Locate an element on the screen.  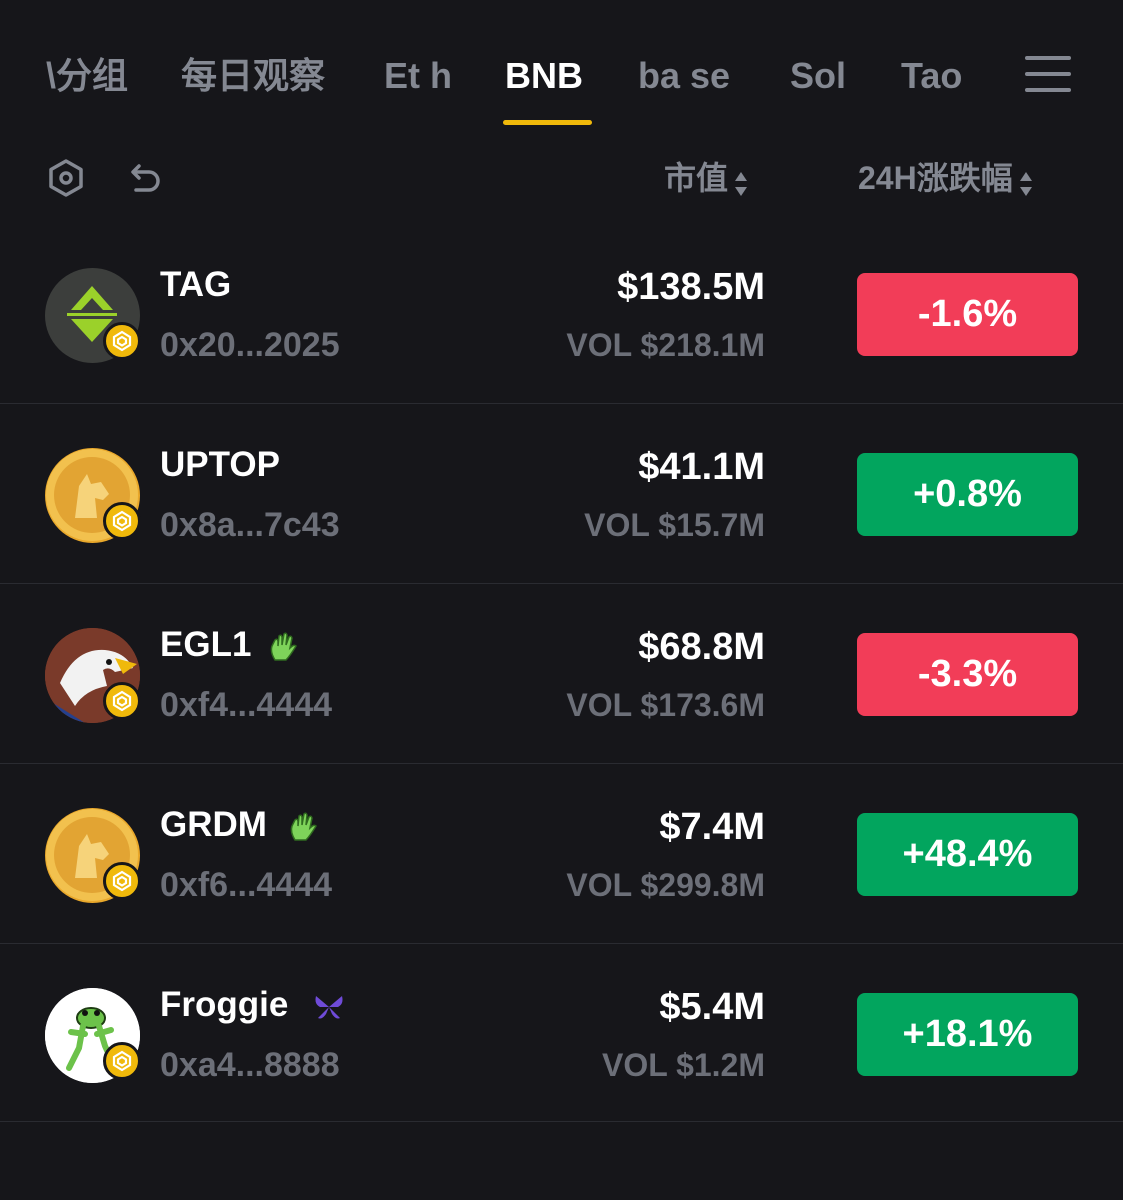
token-name: TAG is located at coordinates (196, 284).